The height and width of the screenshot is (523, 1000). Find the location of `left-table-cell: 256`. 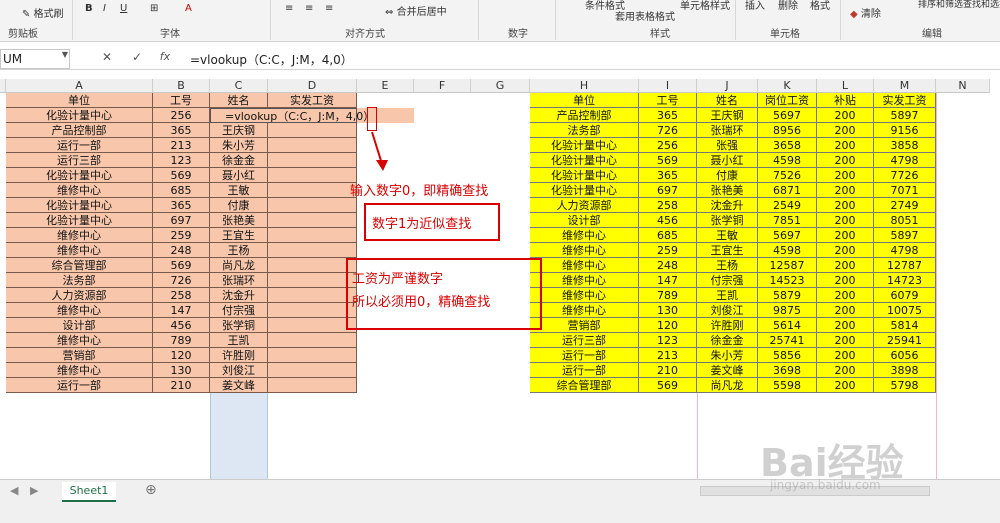

left-table-cell: 256 is located at coordinates (181, 115).